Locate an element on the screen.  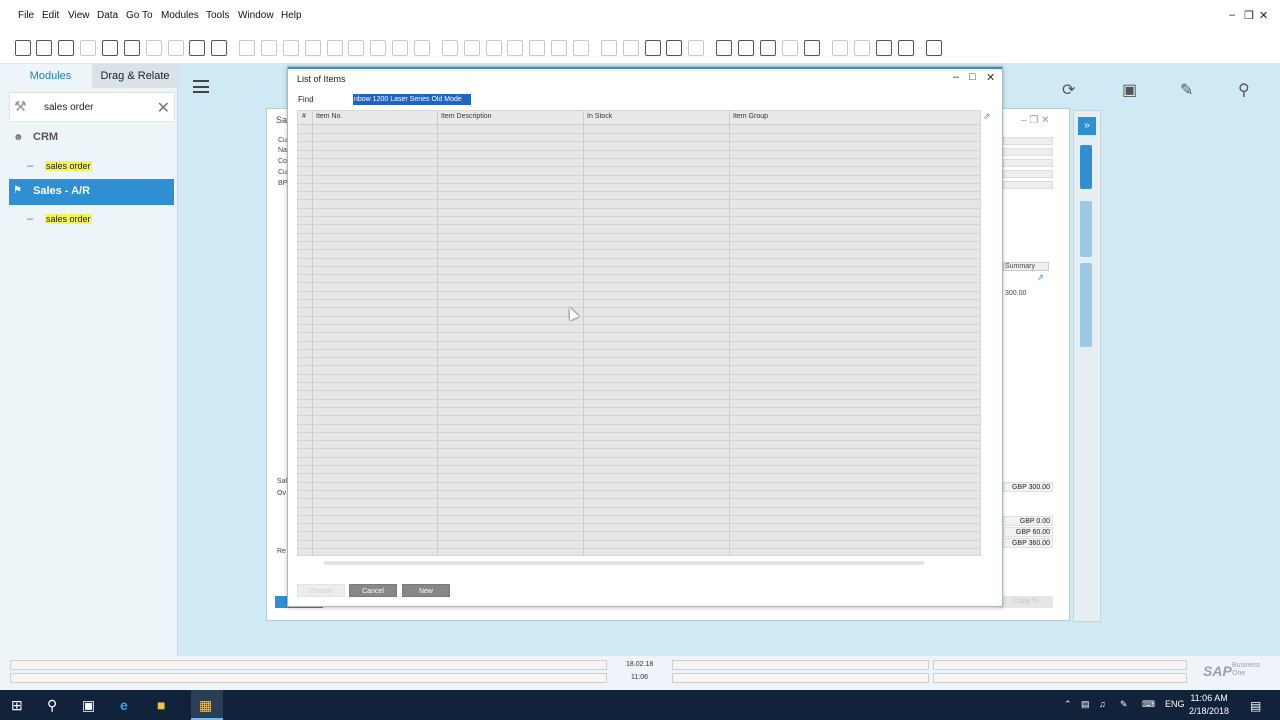
udf-tab is located at coordinates (1086, 167).